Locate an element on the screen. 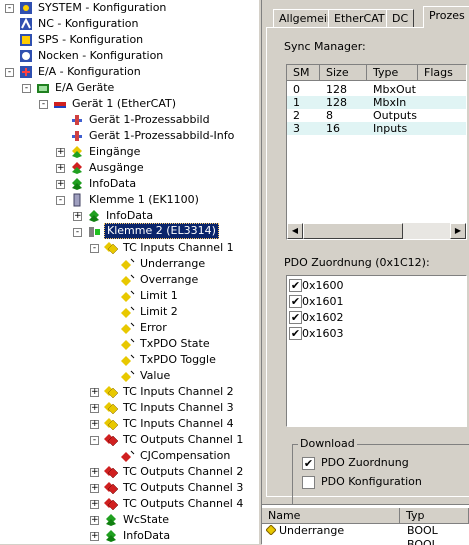 The width and height of the screenshot is (469, 545). tab-ethercat: EtherCAT is located at coordinates (359, 18).